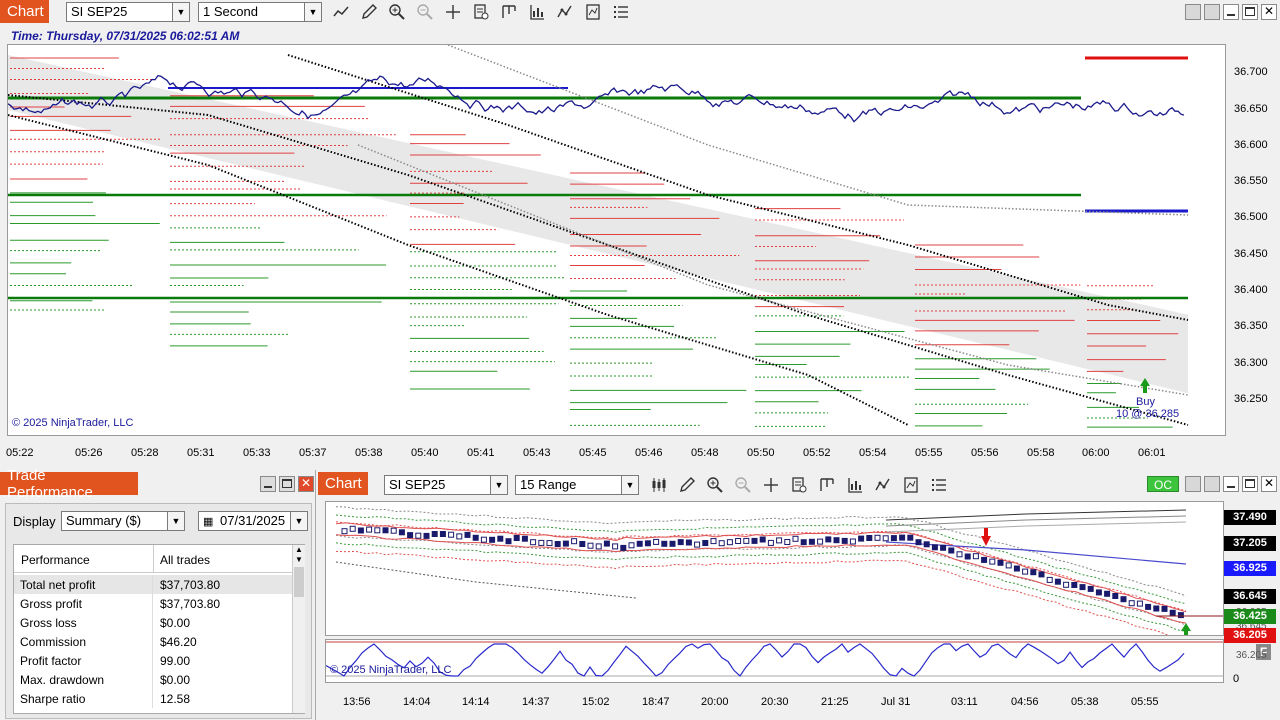  I want to click on oscillator-chart, so click(775, 661).